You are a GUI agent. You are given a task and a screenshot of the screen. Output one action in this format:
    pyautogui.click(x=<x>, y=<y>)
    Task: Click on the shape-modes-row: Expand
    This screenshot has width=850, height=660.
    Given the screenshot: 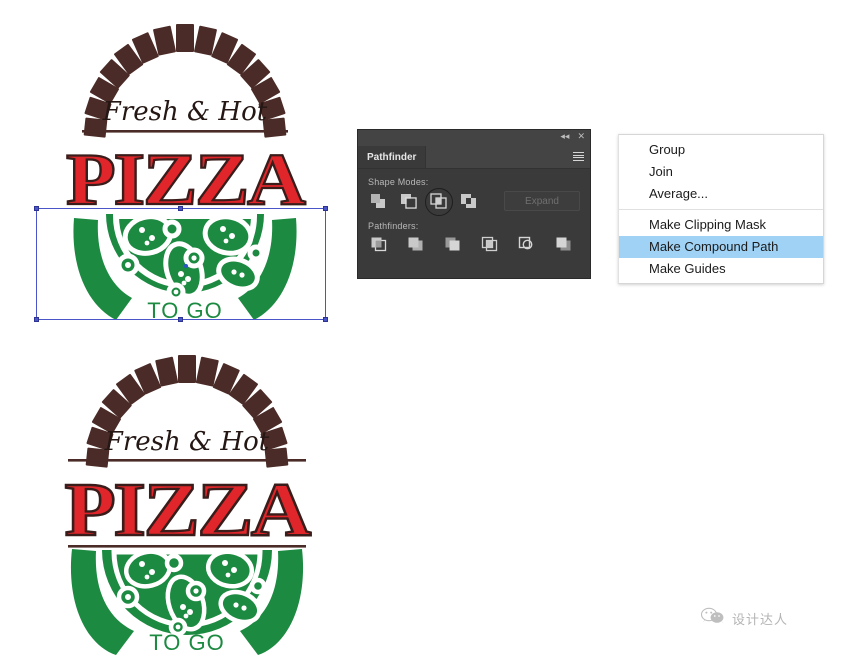 What is the action you would take?
    pyautogui.click(x=474, y=202)
    